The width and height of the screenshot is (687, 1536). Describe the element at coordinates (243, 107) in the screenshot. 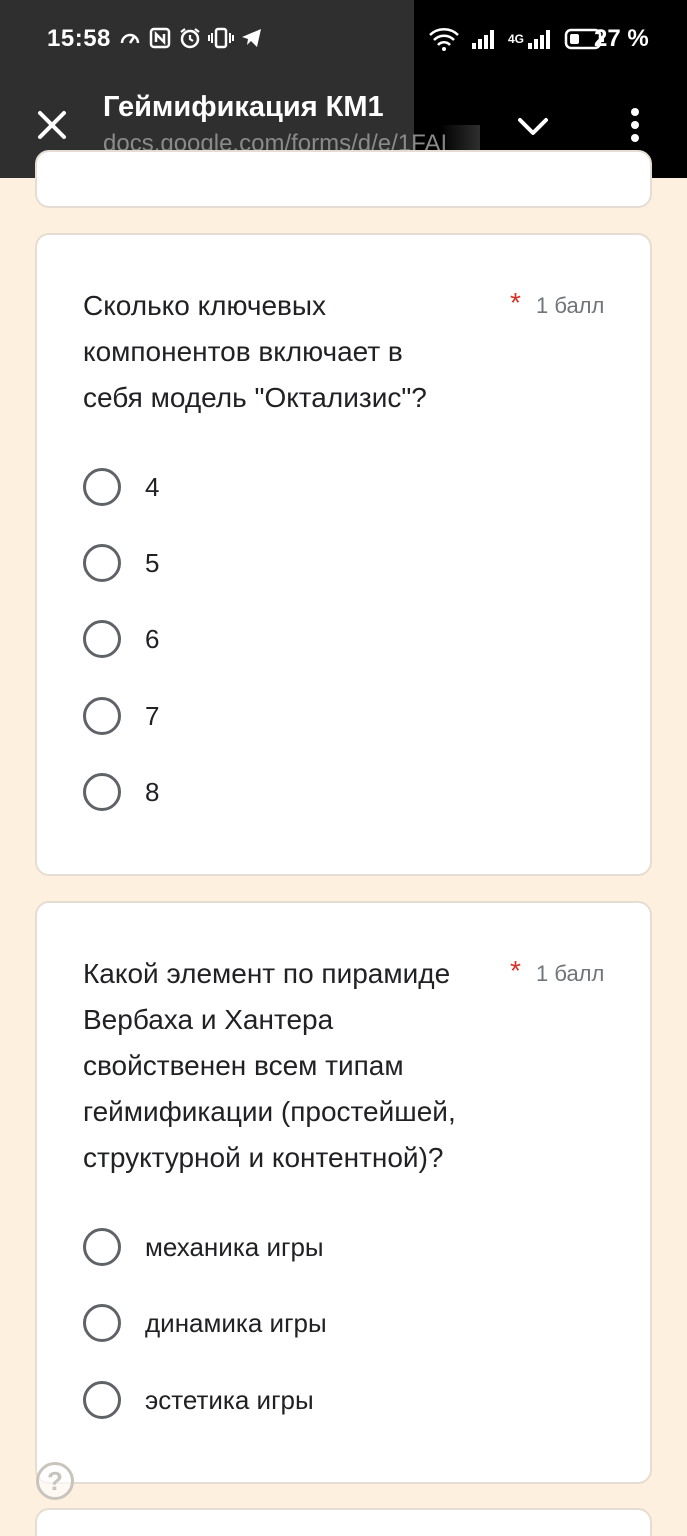

I see `page-title: Геймификация КМ1` at that location.